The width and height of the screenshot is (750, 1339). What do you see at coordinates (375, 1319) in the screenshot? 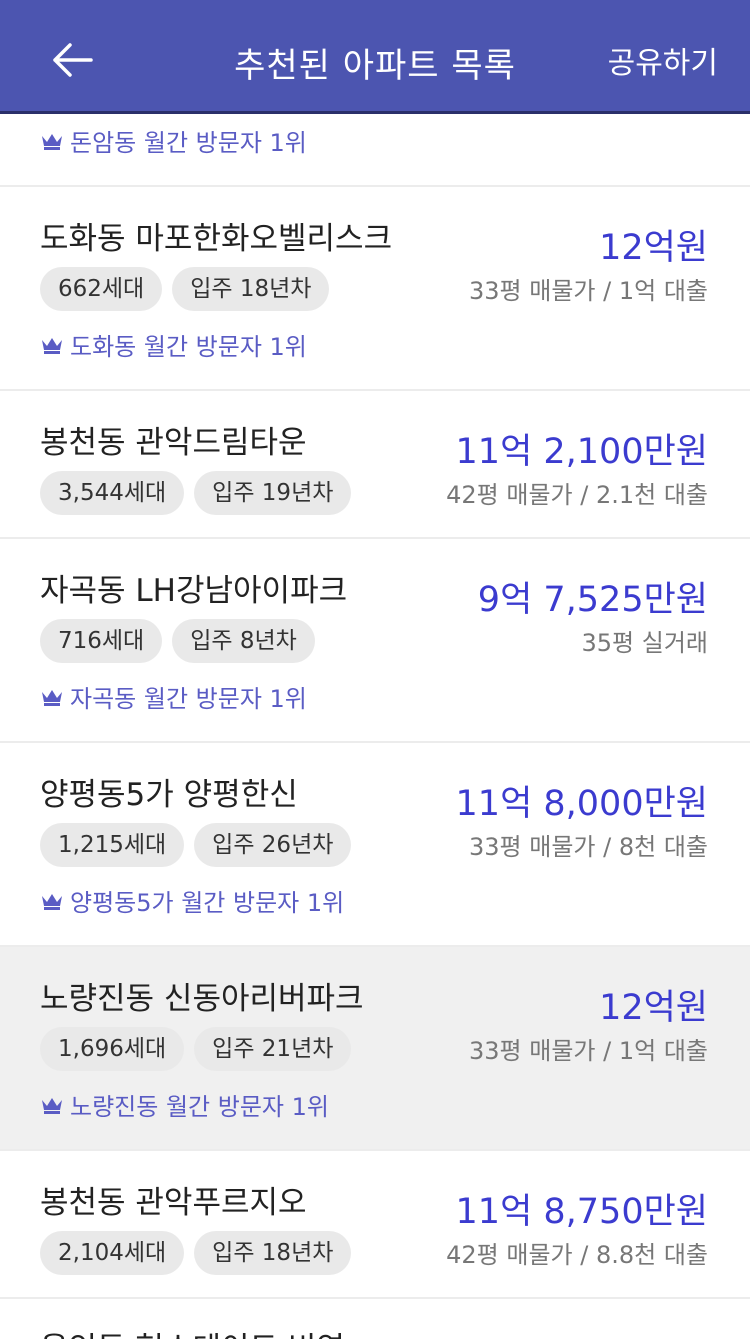
I see `list-item: 용인동 현스테이트 비연` at bounding box center [375, 1319].